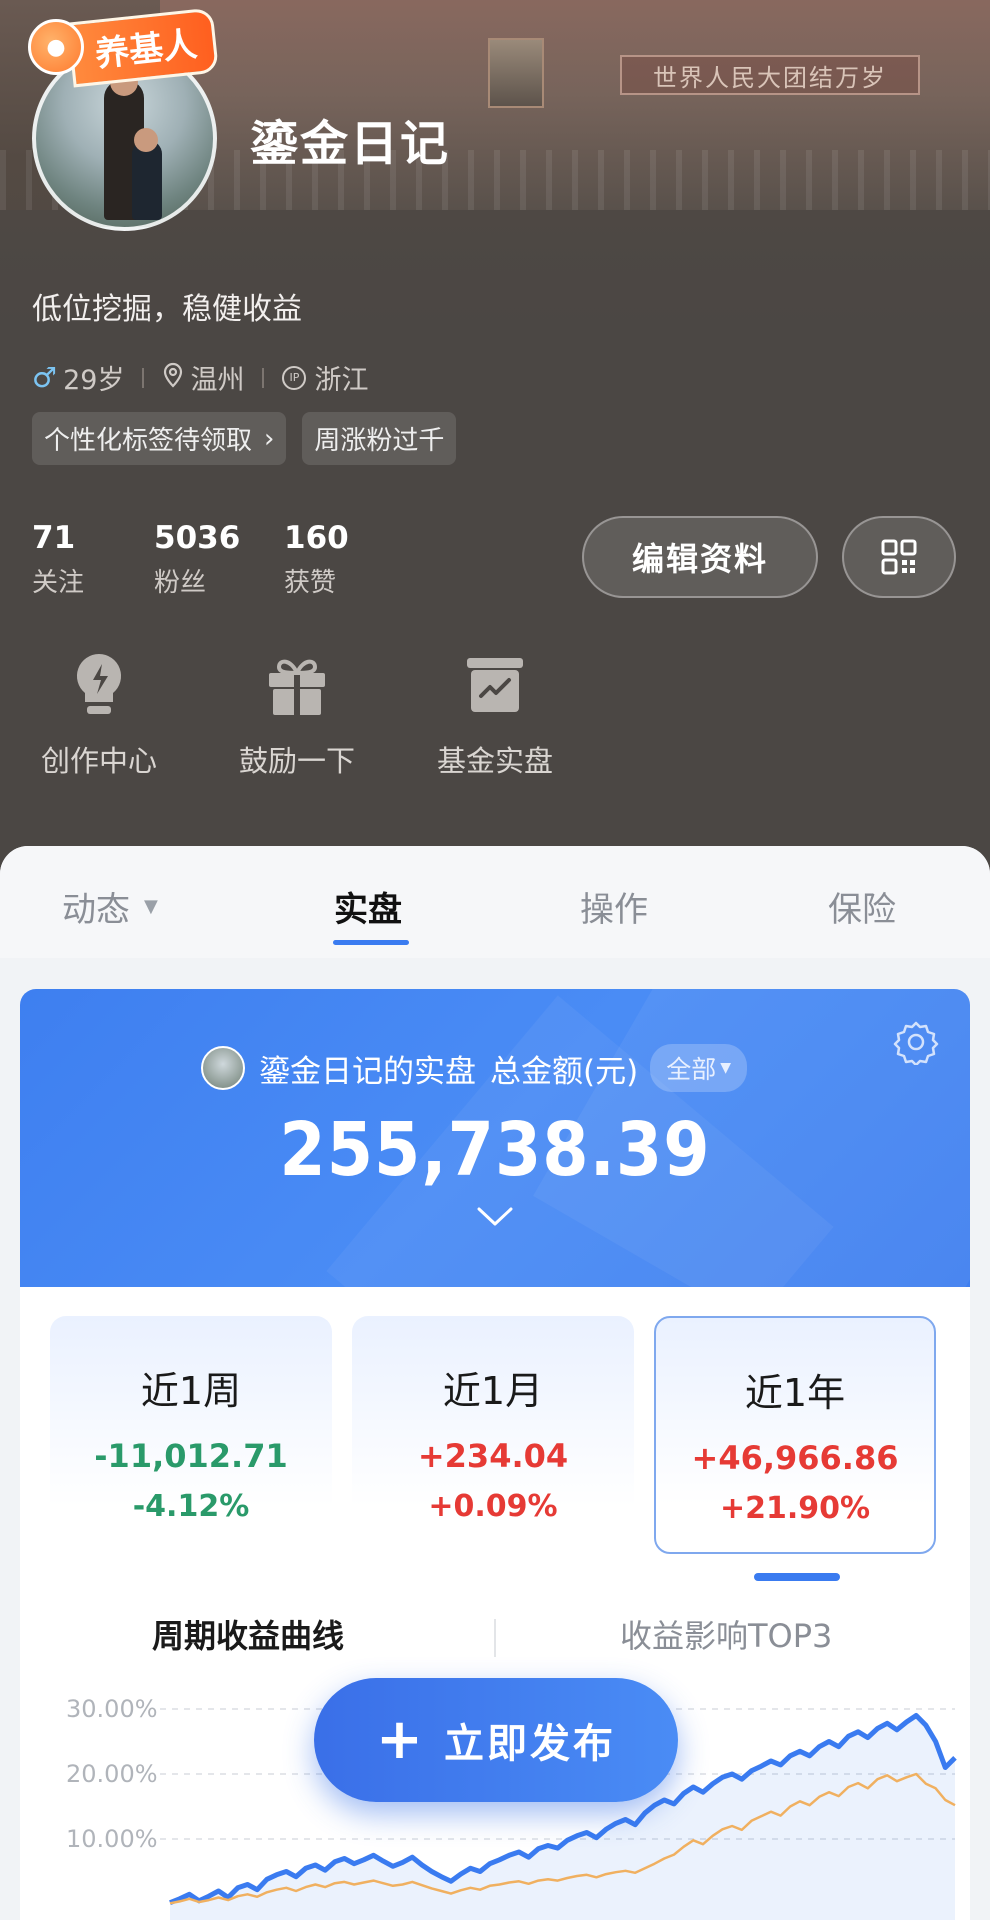 The width and height of the screenshot is (990, 1920). What do you see at coordinates (691, 1069) in the screenshot?
I see `filter-label: 全部` at bounding box center [691, 1069].